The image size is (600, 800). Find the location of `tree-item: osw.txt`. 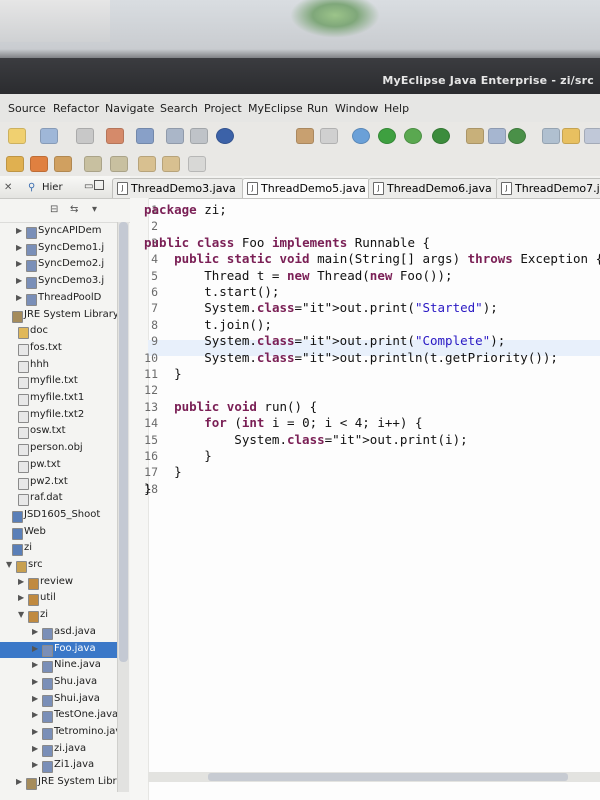

tree-item: osw.txt is located at coordinates (64, 432).